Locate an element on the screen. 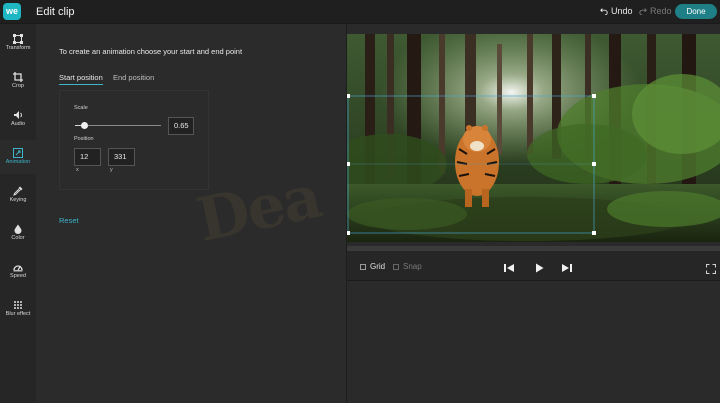 Image resolution: width=720 pixels, height=403 pixels. rail-item-color: Color is located at coordinates (18, 233).